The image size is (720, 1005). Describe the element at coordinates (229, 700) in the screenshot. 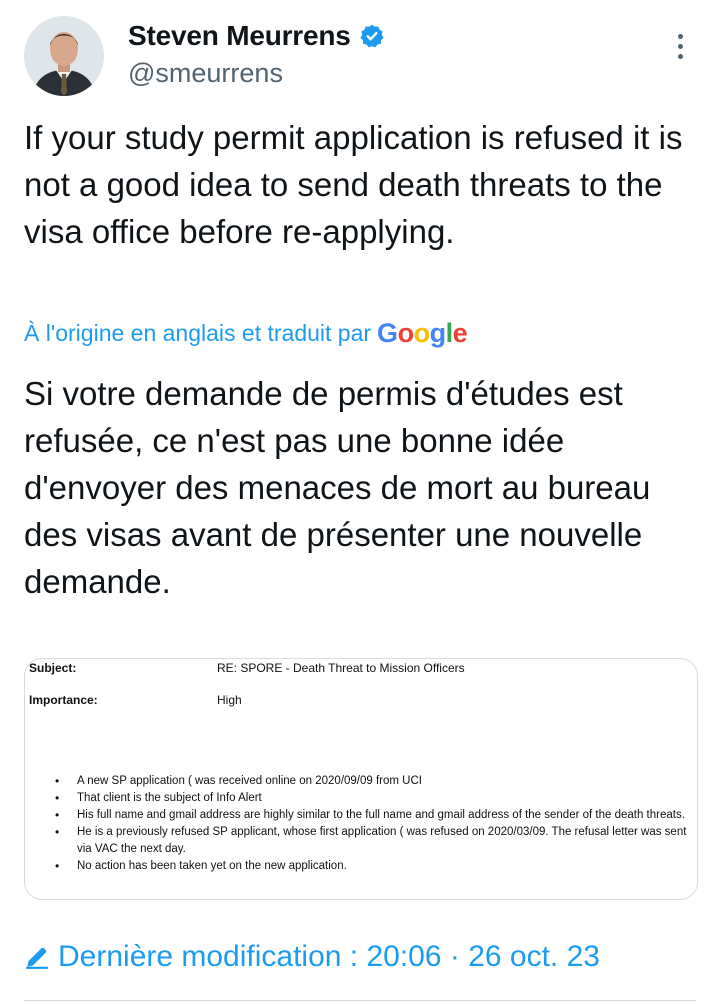

I see `email-importance-value: High` at that location.